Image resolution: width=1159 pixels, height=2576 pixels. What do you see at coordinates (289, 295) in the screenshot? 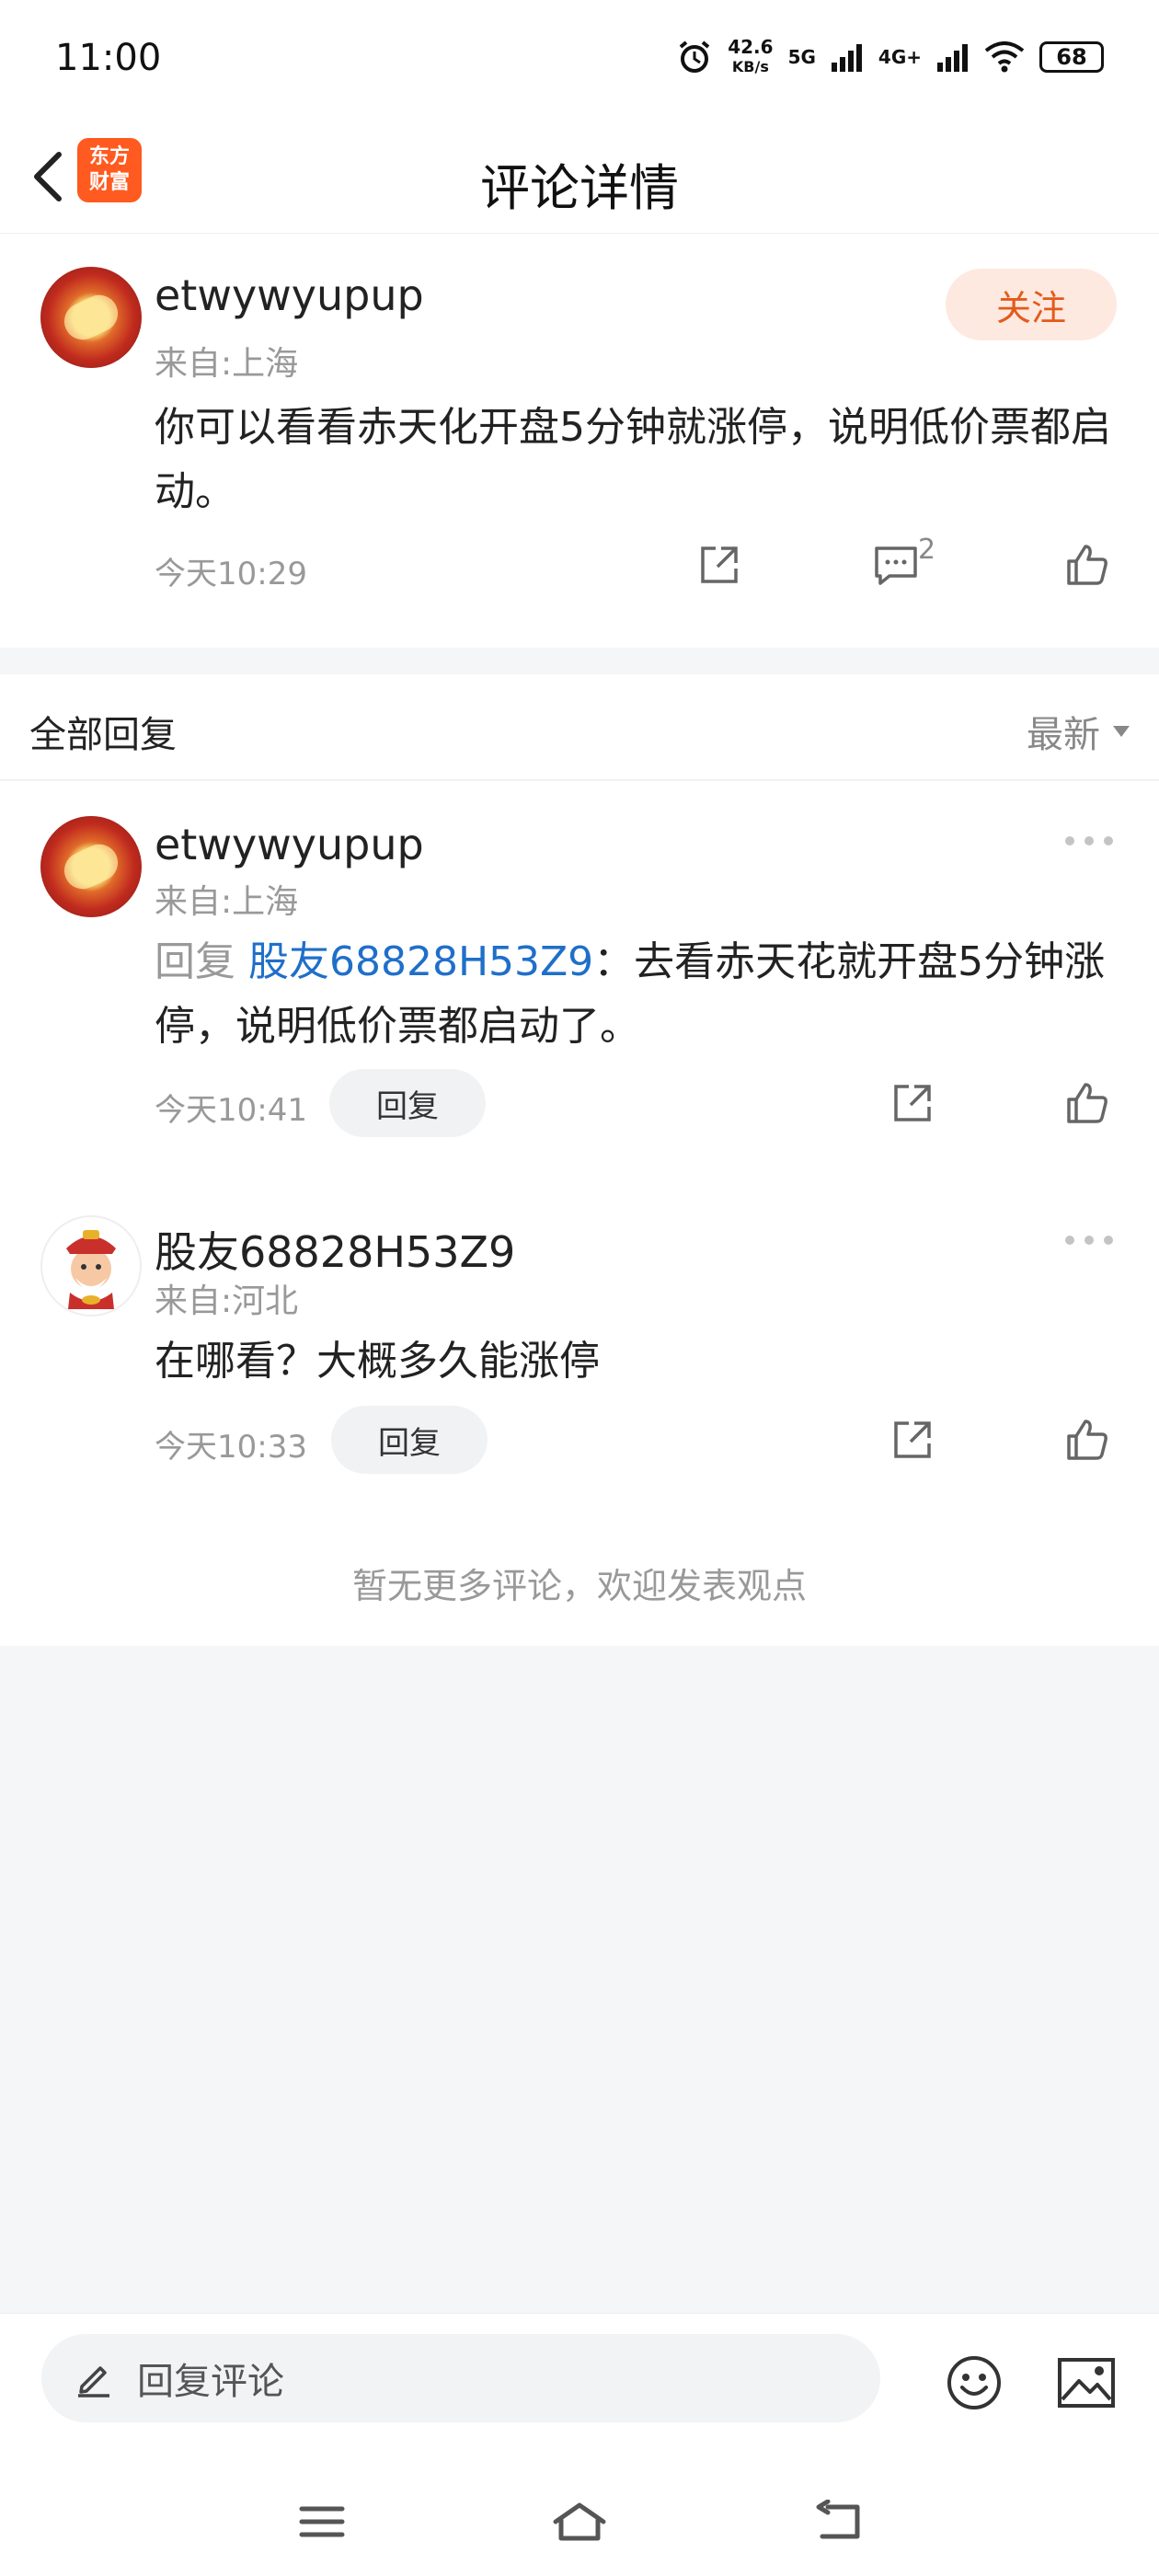
I see `comment-username: etwywyupup` at bounding box center [289, 295].